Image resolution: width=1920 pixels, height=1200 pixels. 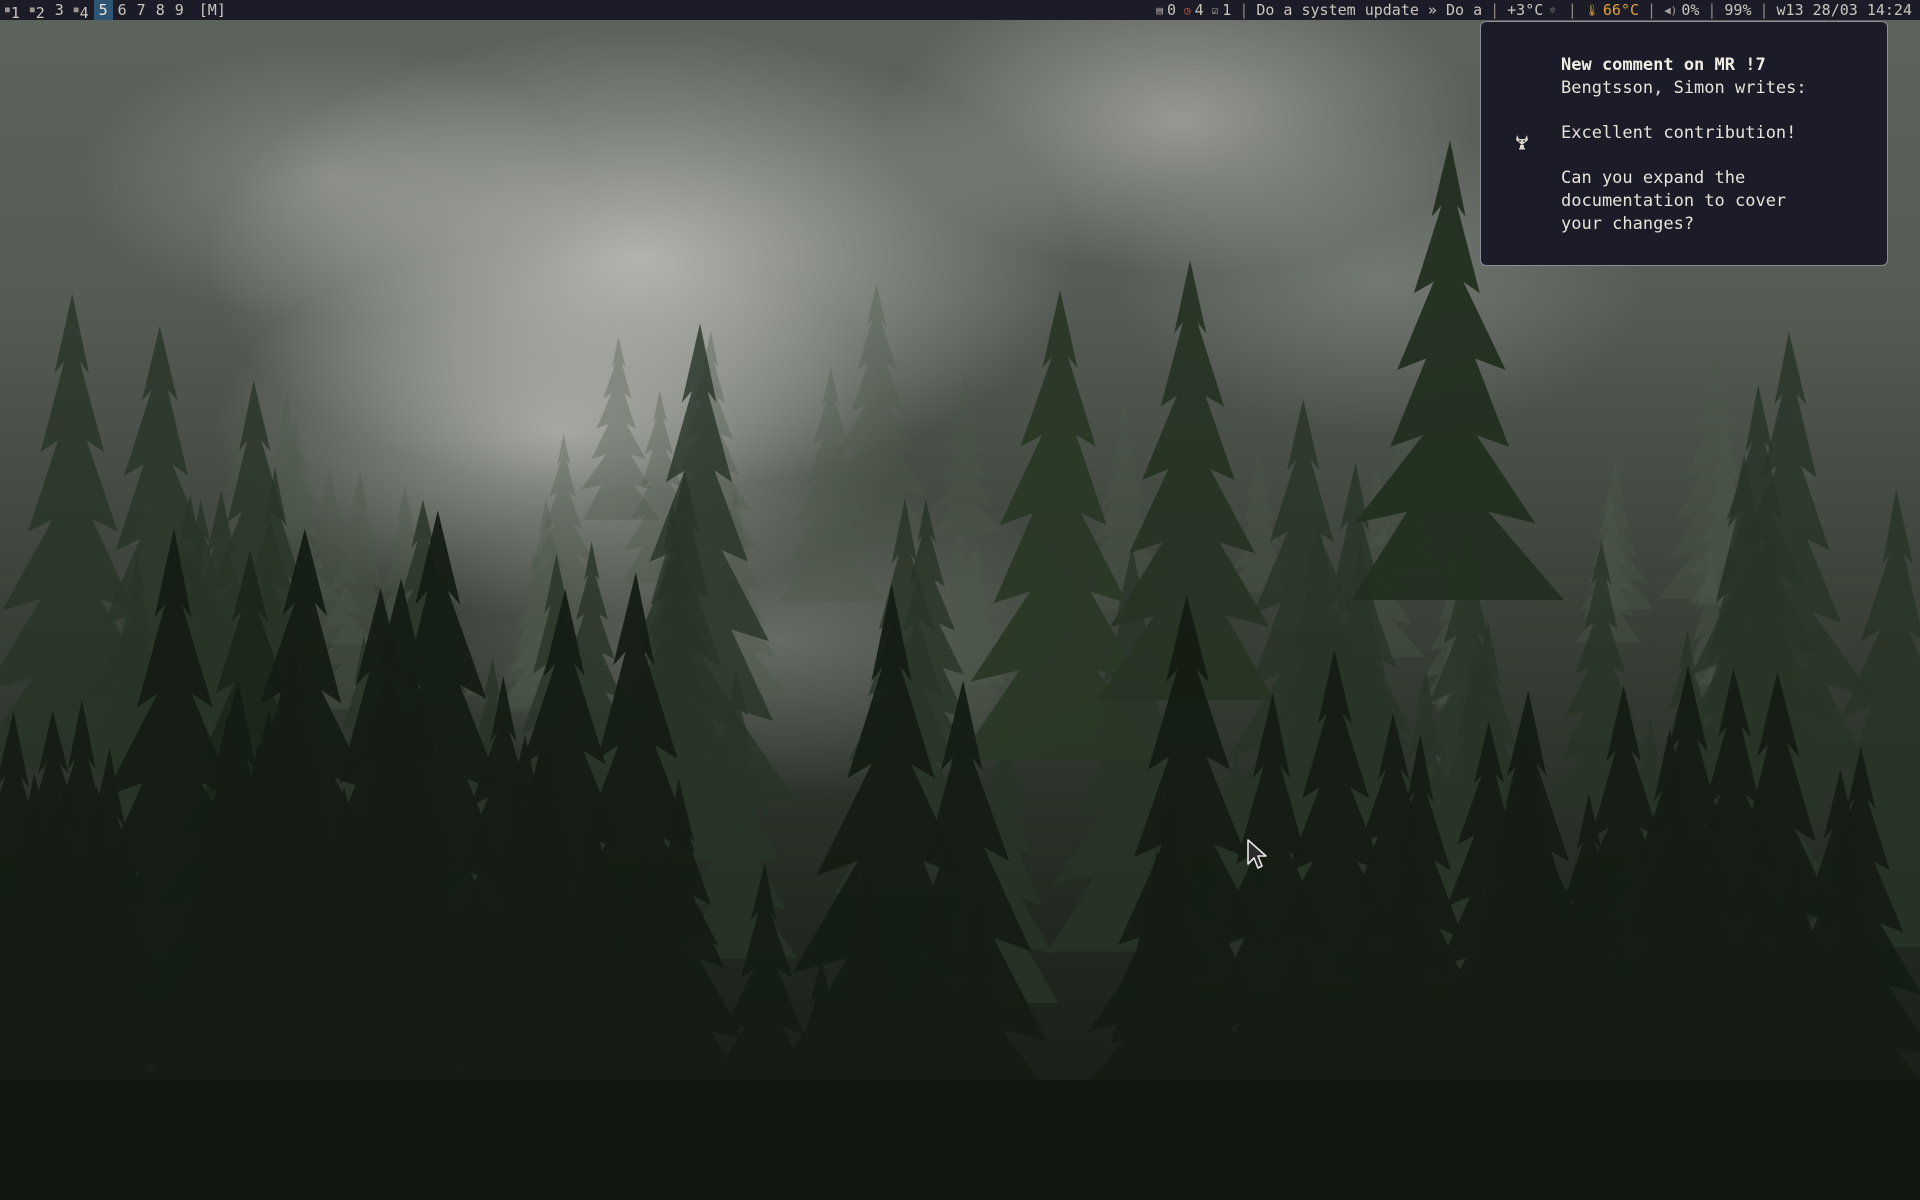 What do you see at coordinates (122, 10) in the screenshot?
I see `workspace-6: 6` at bounding box center [122, 10].